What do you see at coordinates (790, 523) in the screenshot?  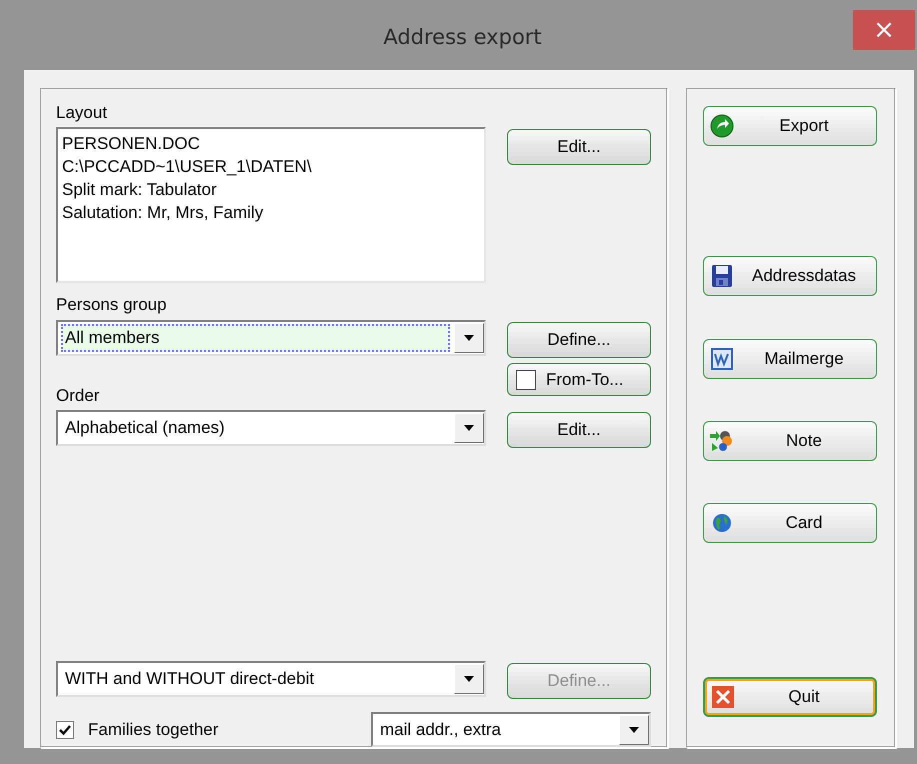 I see `action-button: Card` at bounding box center [790, 523].